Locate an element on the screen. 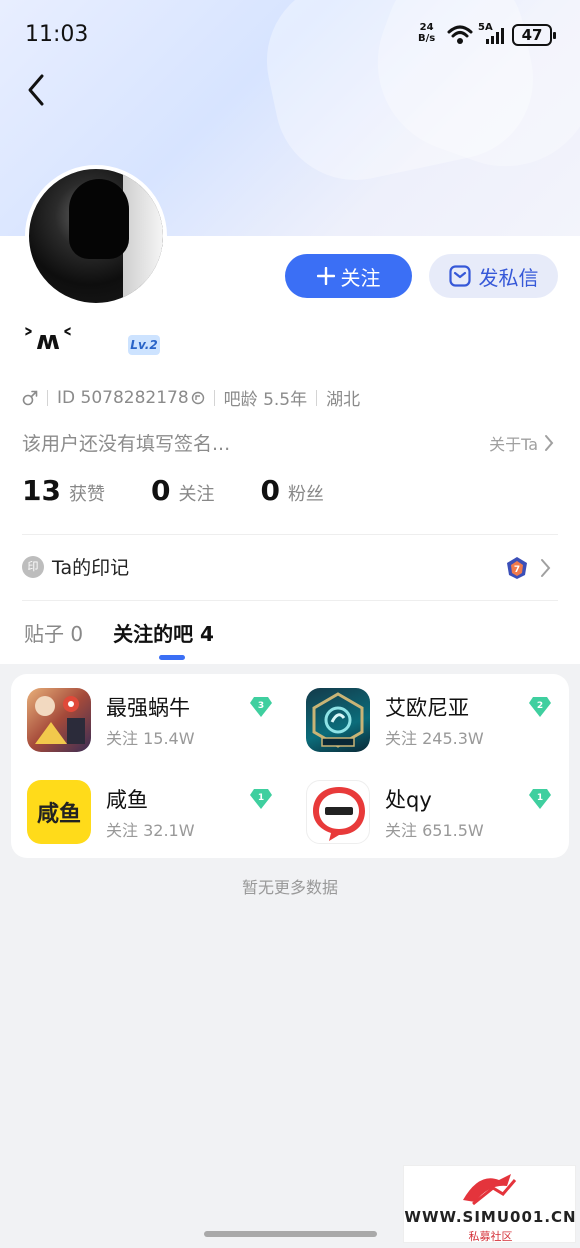 The image size is (580, 1248). svg-text: 3 is located at coordinates (261, 706).